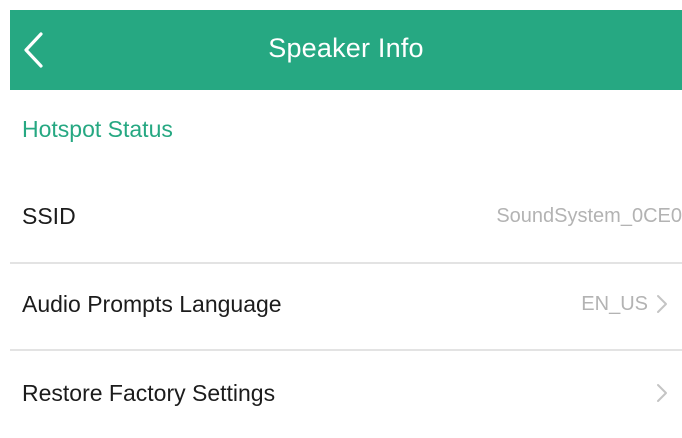 The image size is (682, 438). Describe the element at coordinates (149, 393) in the screenshot. I see `restore-factory-settings-label: Restore Factory Settings` at that location.